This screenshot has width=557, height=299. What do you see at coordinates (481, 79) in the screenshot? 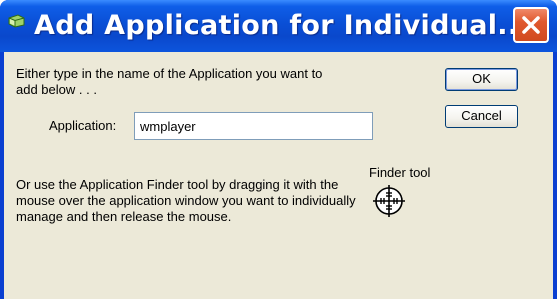
I see `ok-button: OK` at bounding box center [481, 79].